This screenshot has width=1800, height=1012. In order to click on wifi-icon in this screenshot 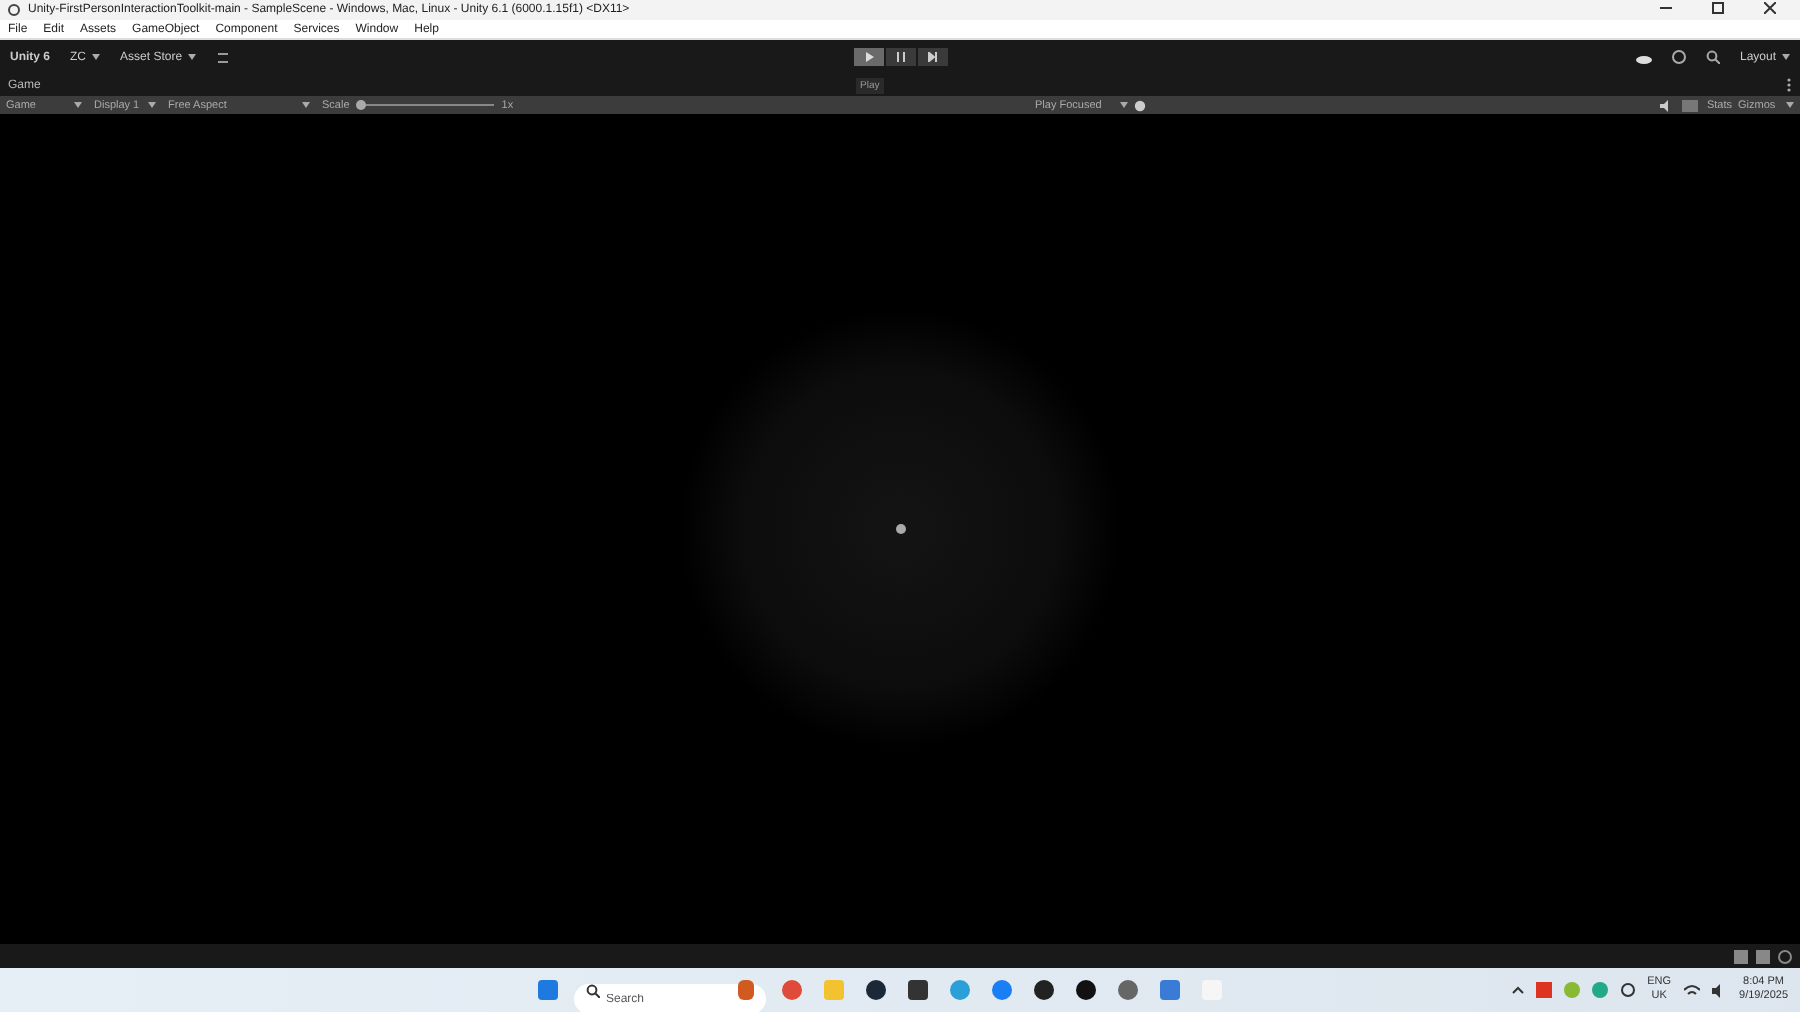, I will do `click(1691, 990)`.